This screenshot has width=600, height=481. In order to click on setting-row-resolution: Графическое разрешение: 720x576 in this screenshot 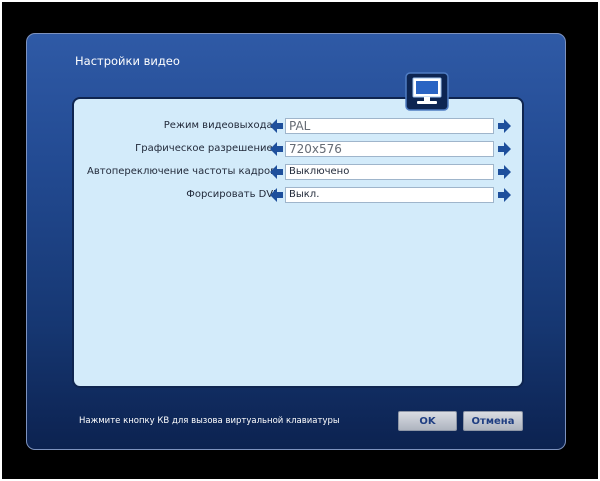, I will do `click(300, 150)`.